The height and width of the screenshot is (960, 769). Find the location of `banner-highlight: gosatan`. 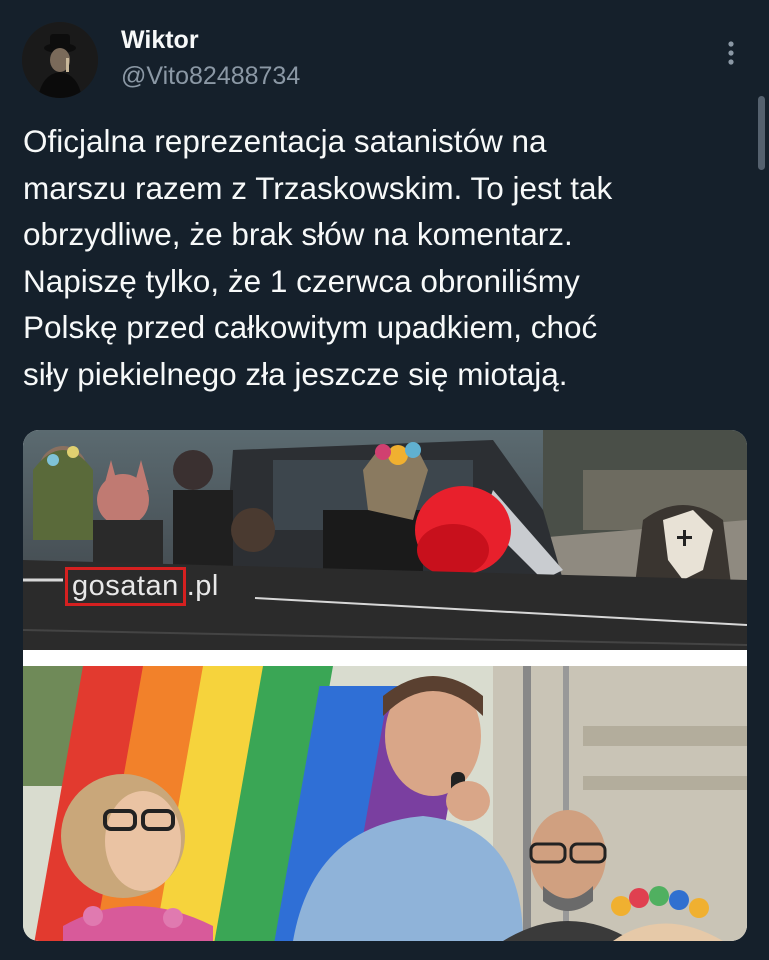

banner-highlight: gosatan is located at coordinates (125, 586).